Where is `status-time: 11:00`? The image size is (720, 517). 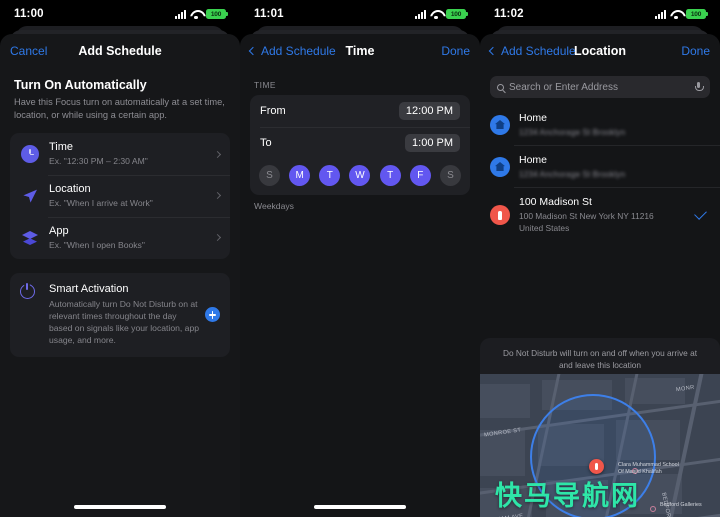
status-time: 11:00 is located at coordinates (29, 14).